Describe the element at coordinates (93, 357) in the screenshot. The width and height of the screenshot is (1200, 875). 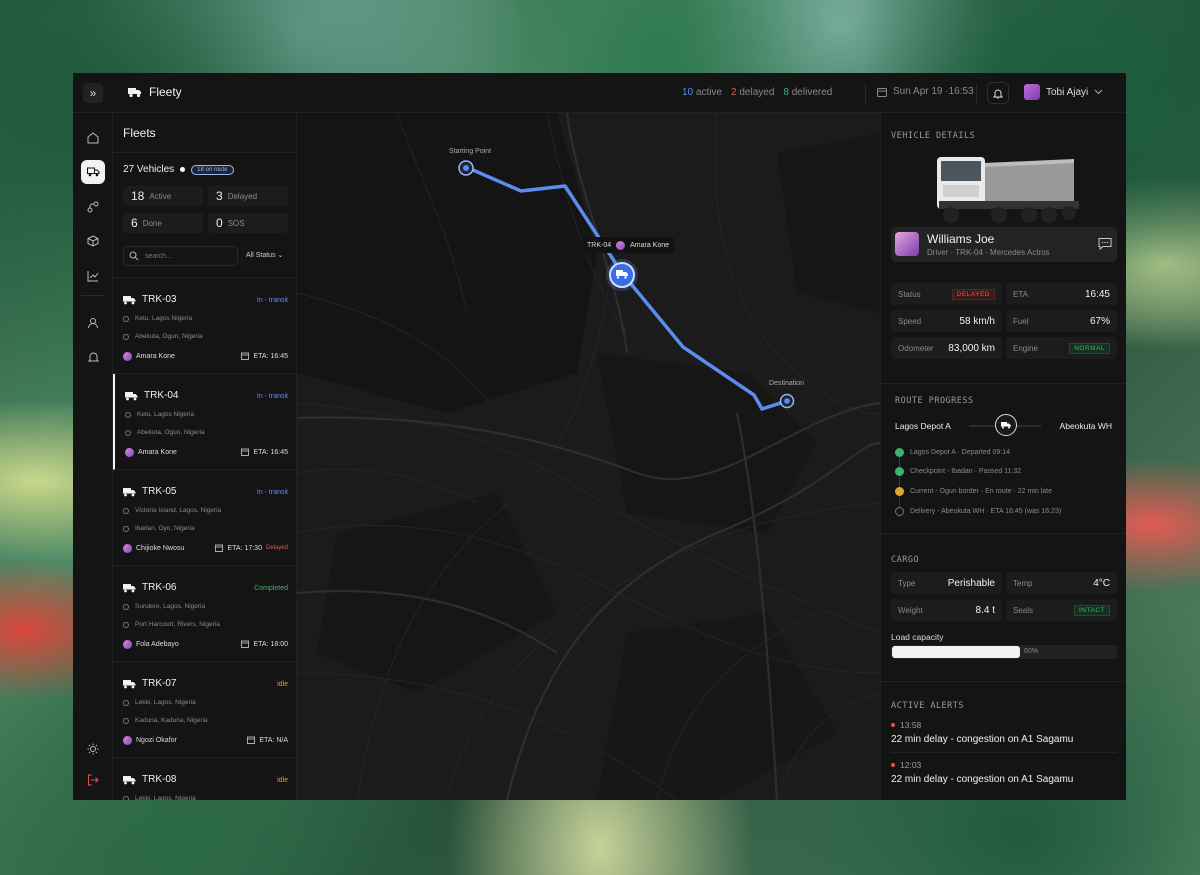
I see `bell-icon` at that location.